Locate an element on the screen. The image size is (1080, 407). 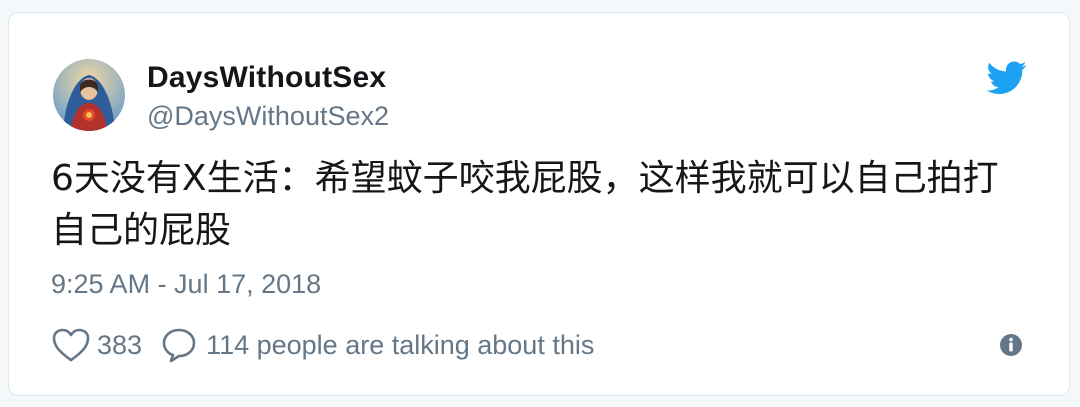
reply-button: 114 people are talking about this is located at coordinates (377, 345).